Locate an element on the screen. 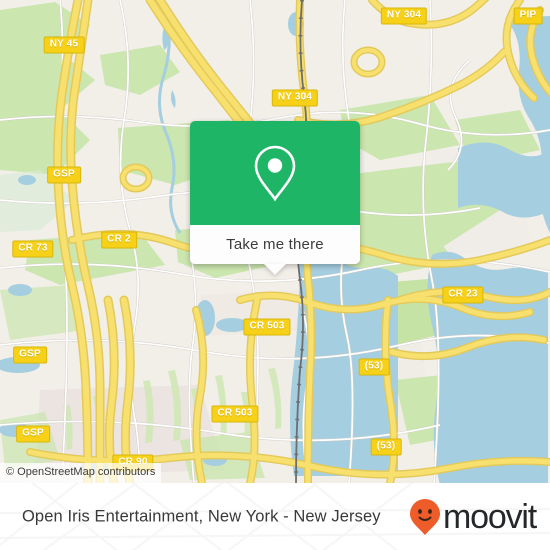 The image size is (550, 550). location-pin-icon is located at coordinates (275, 173).